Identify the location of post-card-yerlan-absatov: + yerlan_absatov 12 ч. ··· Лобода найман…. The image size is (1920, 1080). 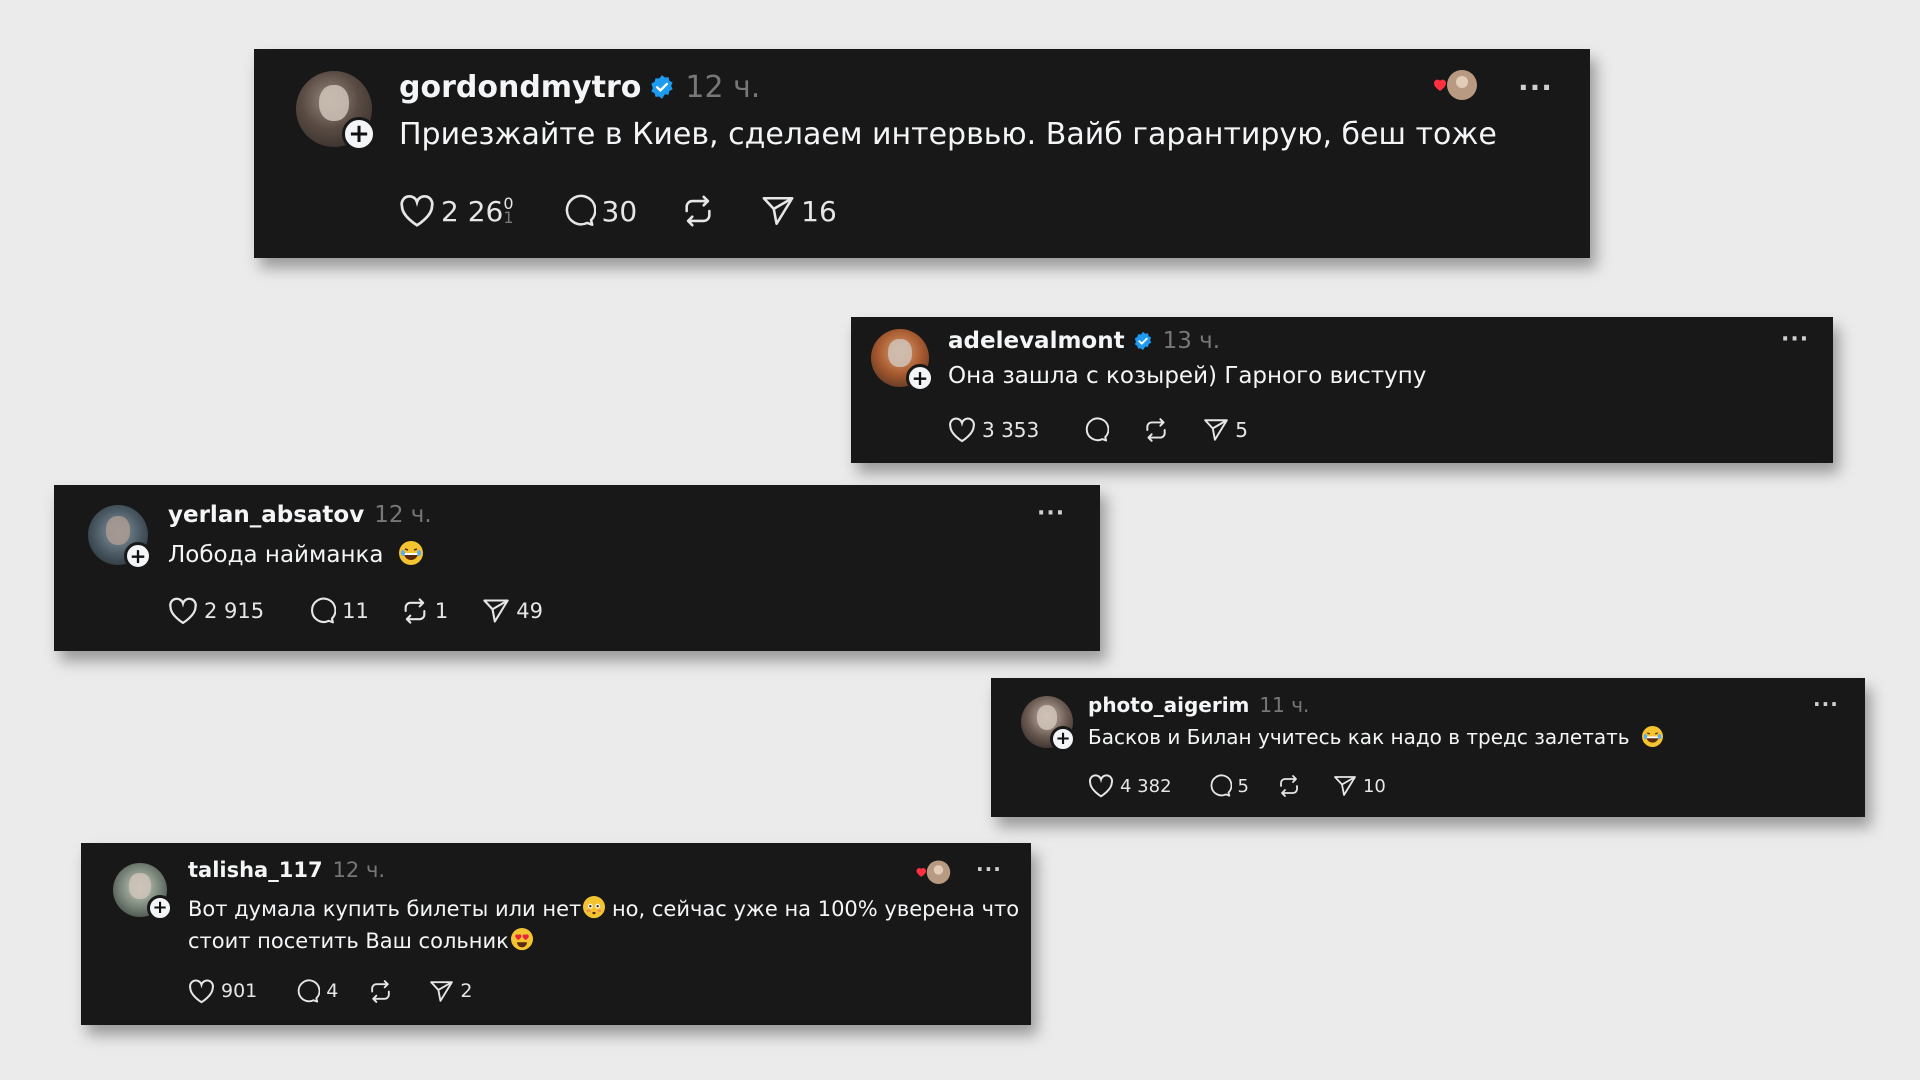
(577, 568).